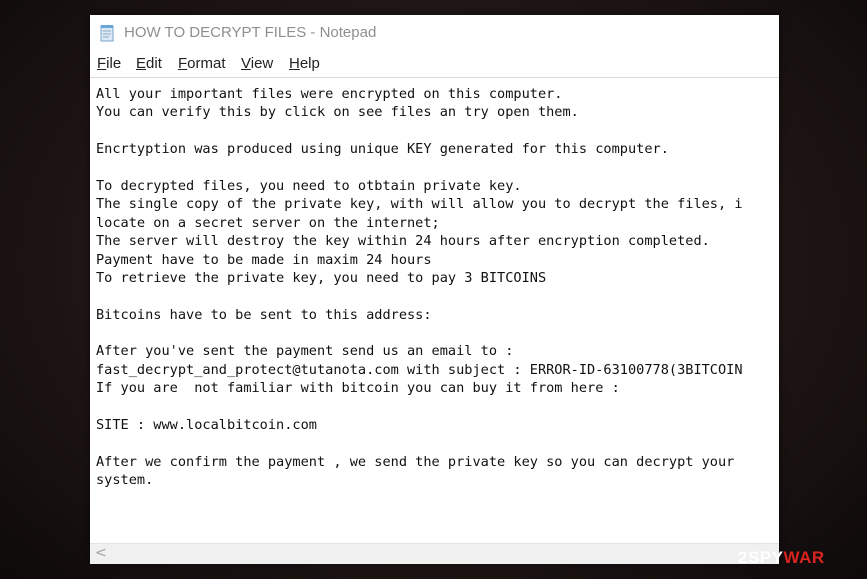 The height and width of the screenshot is (579, 867). Describe the element at coordinates (206, 63) in the screenshot. I see `menu-format-label: ormat` at that location.